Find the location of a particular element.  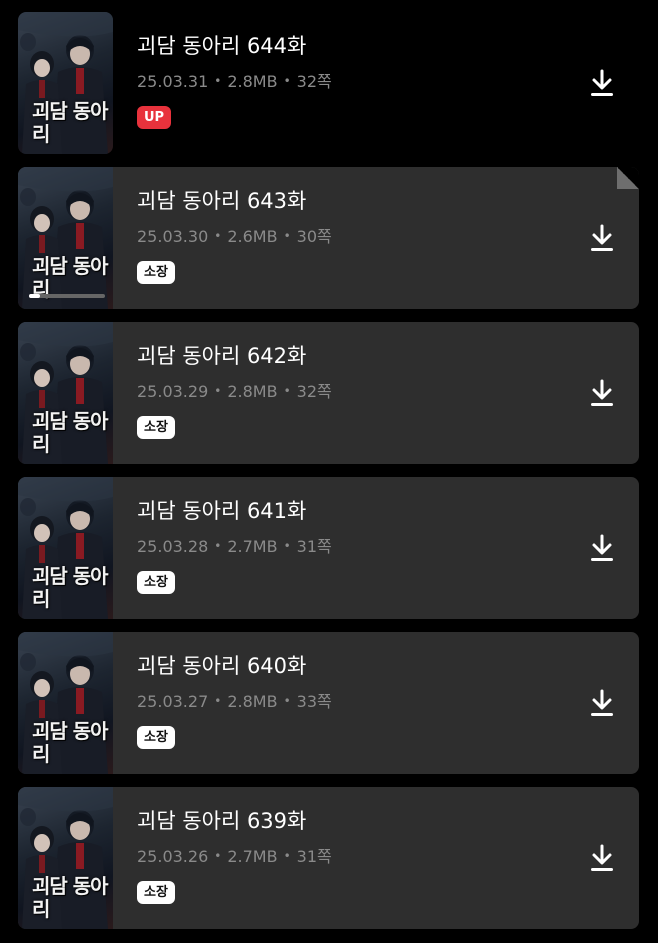

episode-row: 괴담 동아리 괴담 동아리 643화 25.03.30 • 2.6MB • 30쪽소장 is located at coordinates (328, 238).